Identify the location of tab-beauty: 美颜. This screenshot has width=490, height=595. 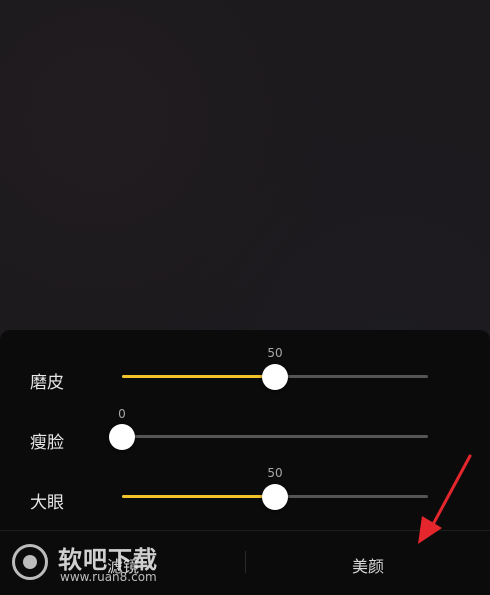
(368, 565).